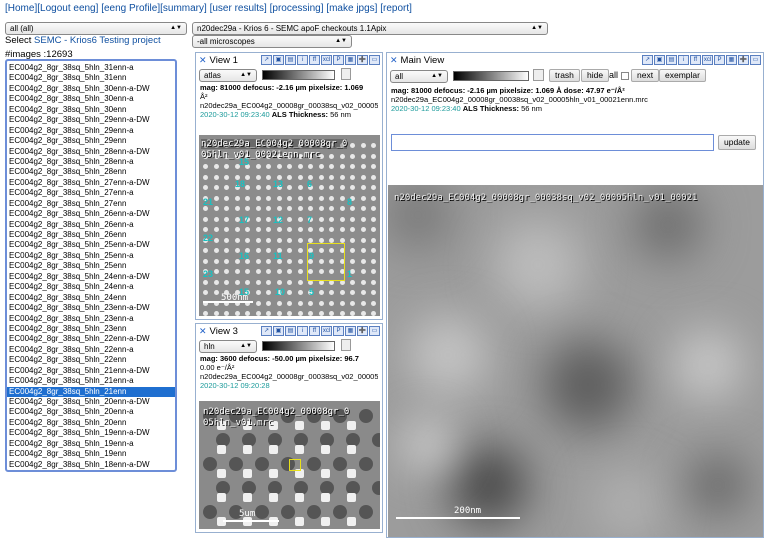 The image size is (768, 542). Describe the element at coordinates (645, 75) in the screenshot. I see `next-button: next` at that location.